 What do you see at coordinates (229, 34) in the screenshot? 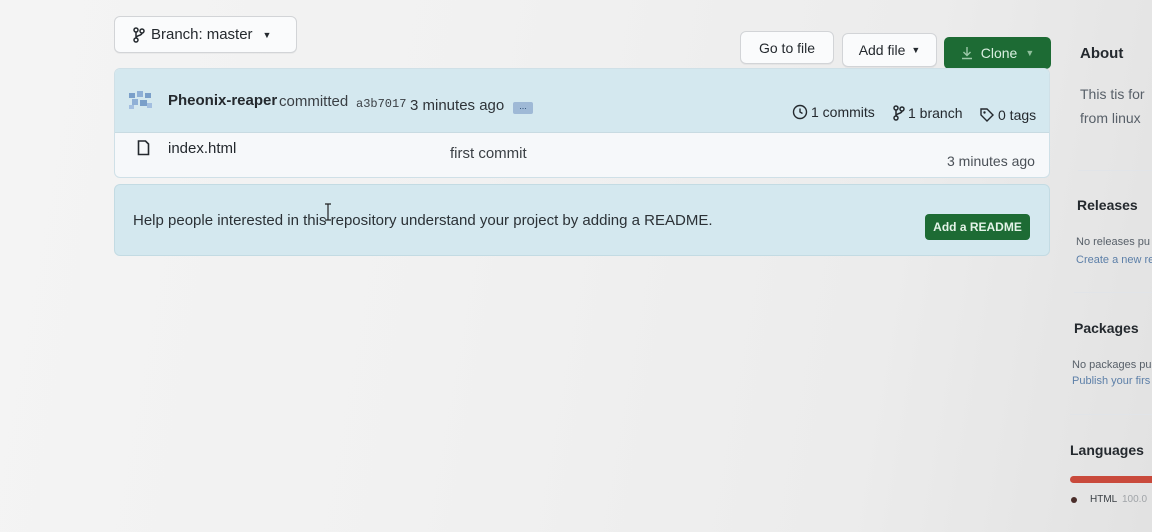
I see `branch-name: master` at bounding box center [229, 34].